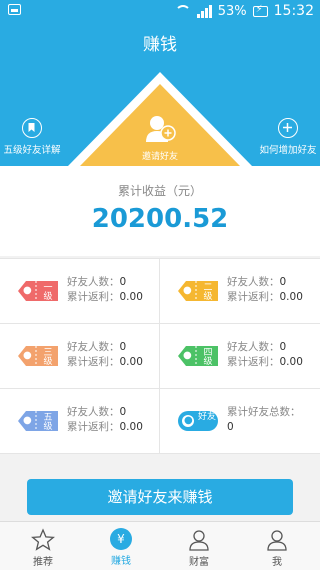 The width and height of the screenshot is (320, 570). Describe the element at coordinates (232, 11) in the screenshot. I see `battery-percent: 53%` at that location.